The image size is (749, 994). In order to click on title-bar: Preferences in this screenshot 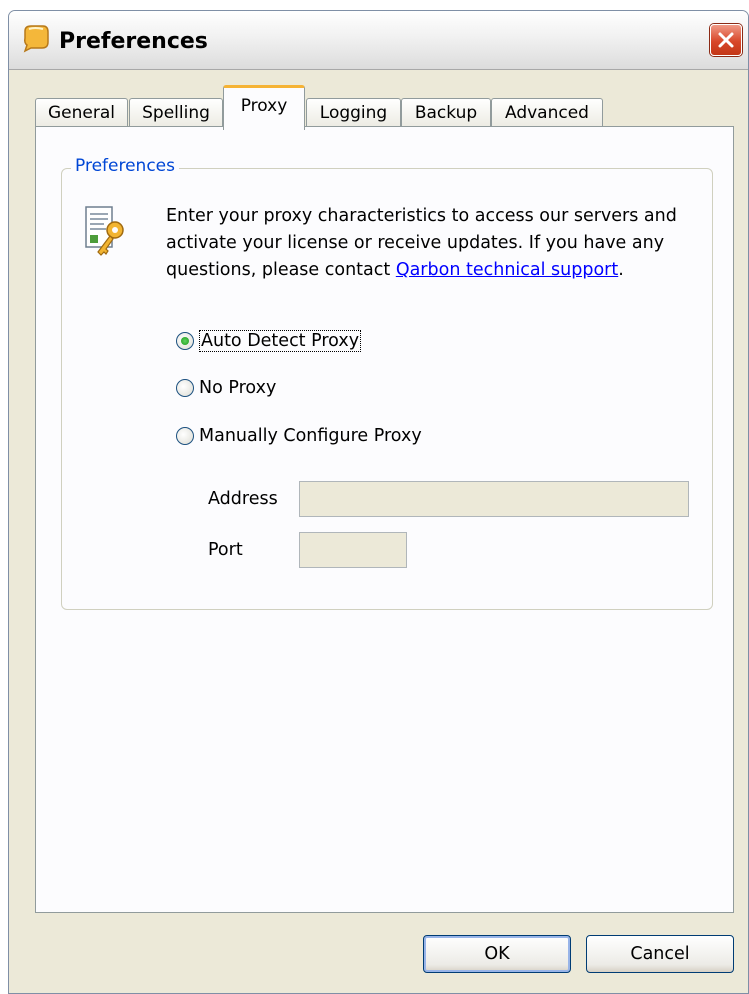, I will do `click(378, 40)`.